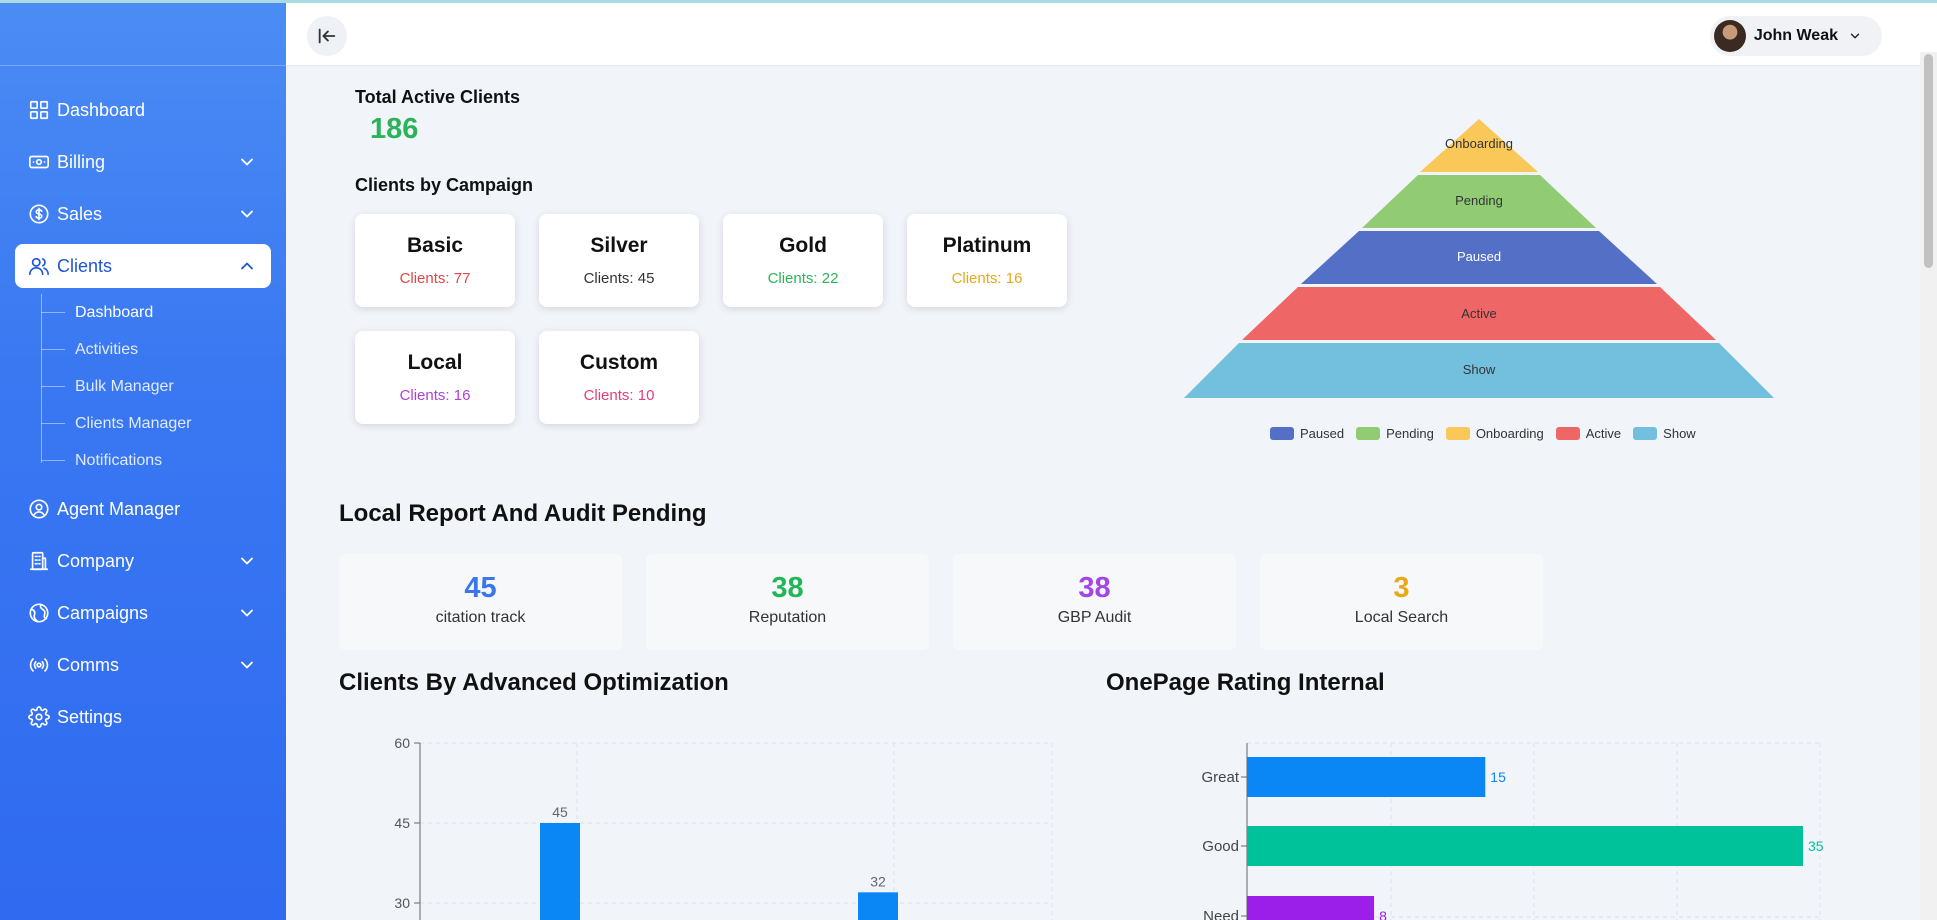 This screenshot has width=1937, height=920. I want to click on sidebar-brand-area, so click(143, 33).